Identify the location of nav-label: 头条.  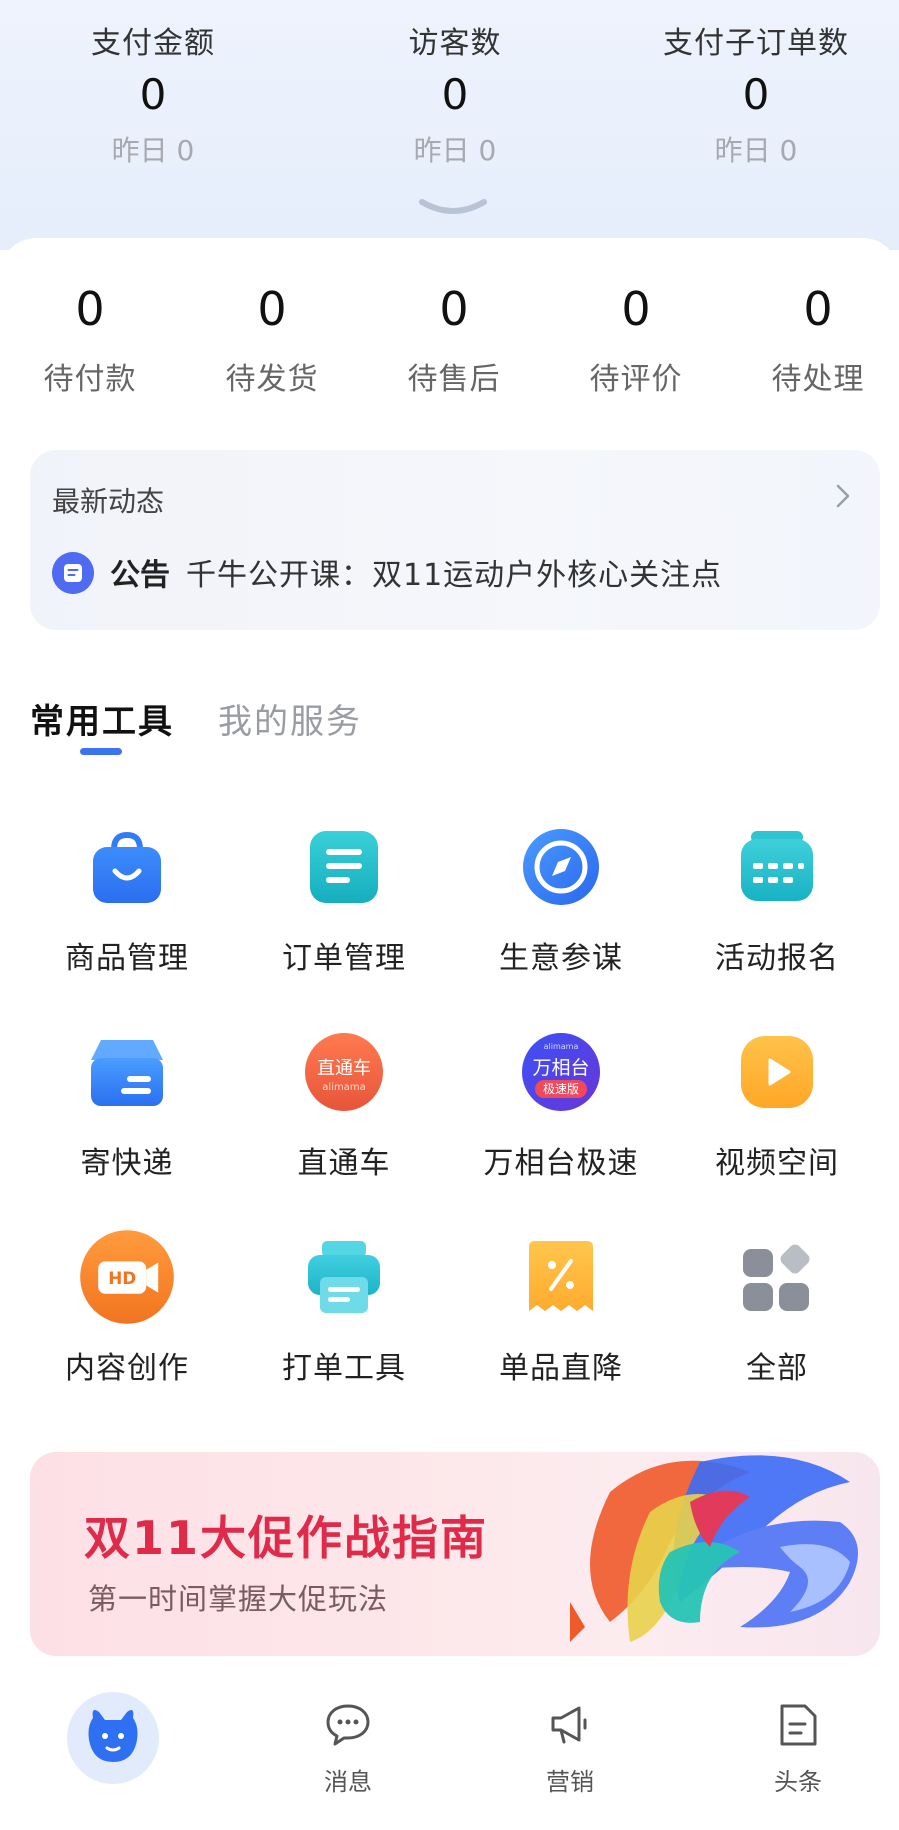
(798, 1782).